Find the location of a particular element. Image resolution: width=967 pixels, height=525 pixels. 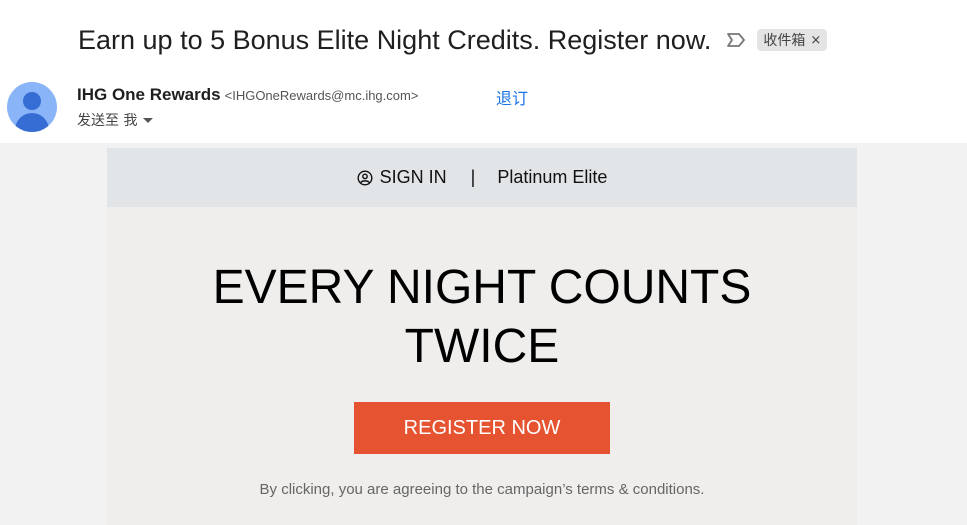

inbox-label-chip: 收件箱 × is located at coordinates (792, 40).